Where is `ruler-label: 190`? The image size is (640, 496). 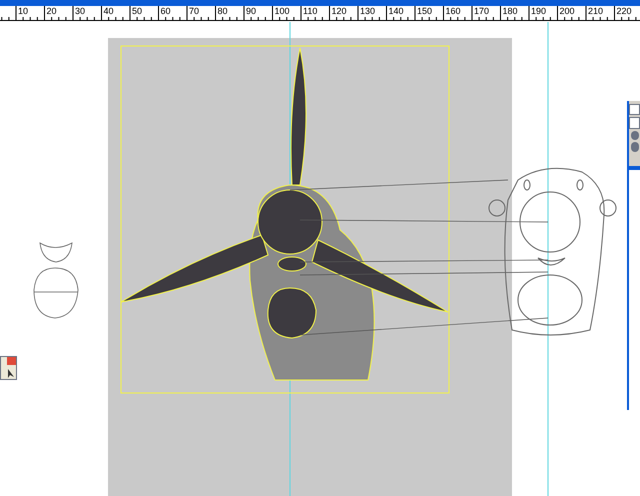 ruler-label: 190 is located at coordinates (538, 11).